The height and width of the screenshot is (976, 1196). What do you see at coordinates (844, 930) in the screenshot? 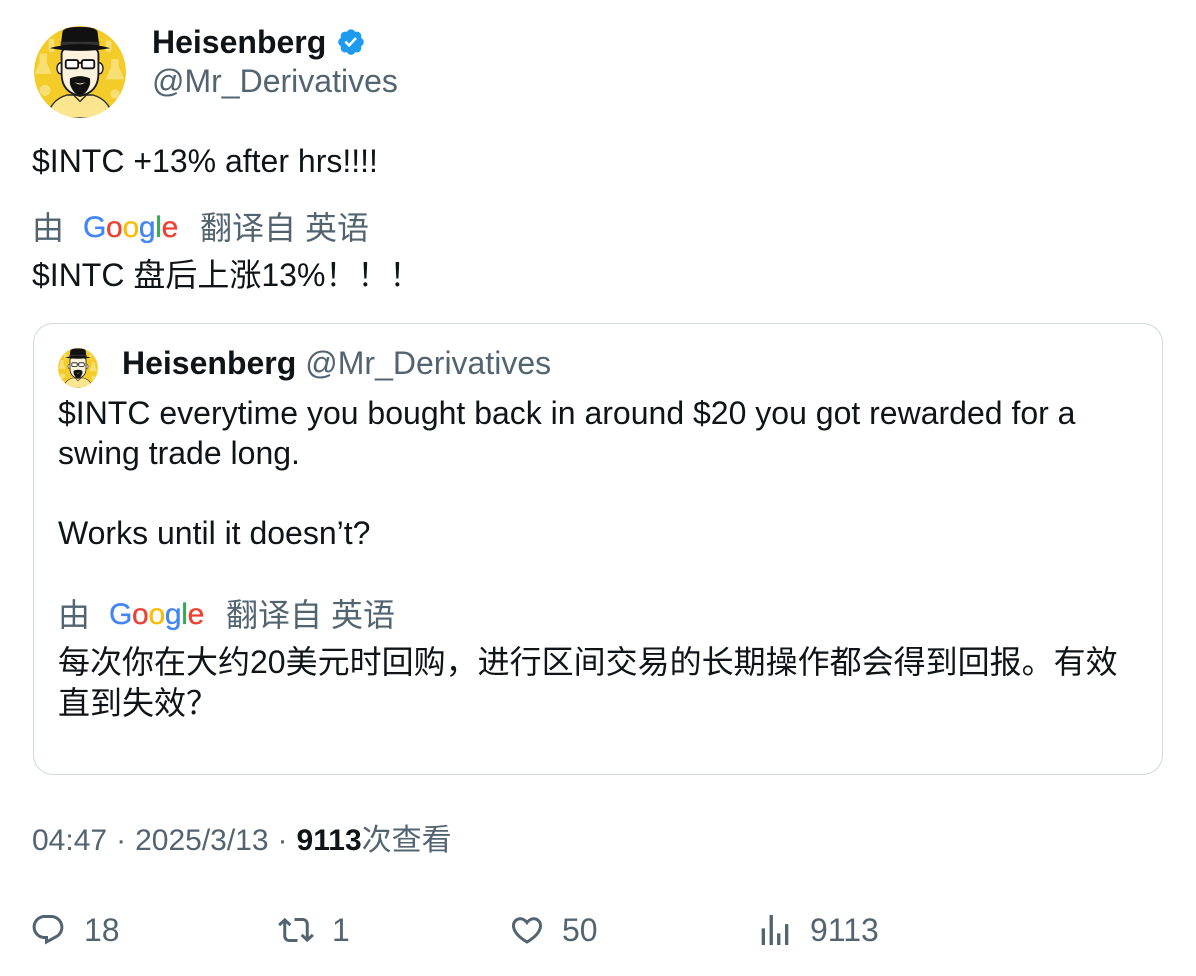
I see `views-action-count: 9113` at bounding box center [844, 930].